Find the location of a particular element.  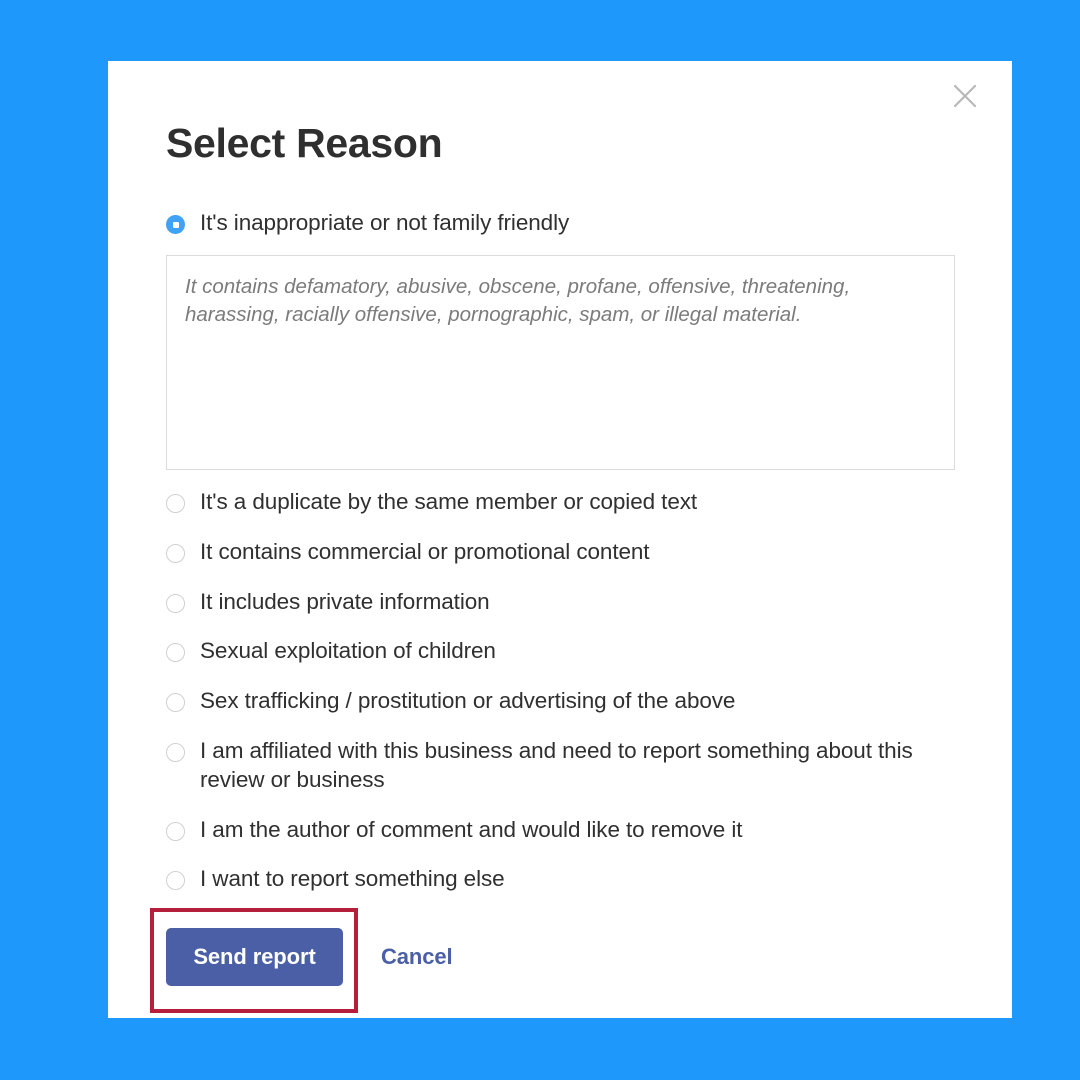

reason-details-input is located at coordinates (560, 362).